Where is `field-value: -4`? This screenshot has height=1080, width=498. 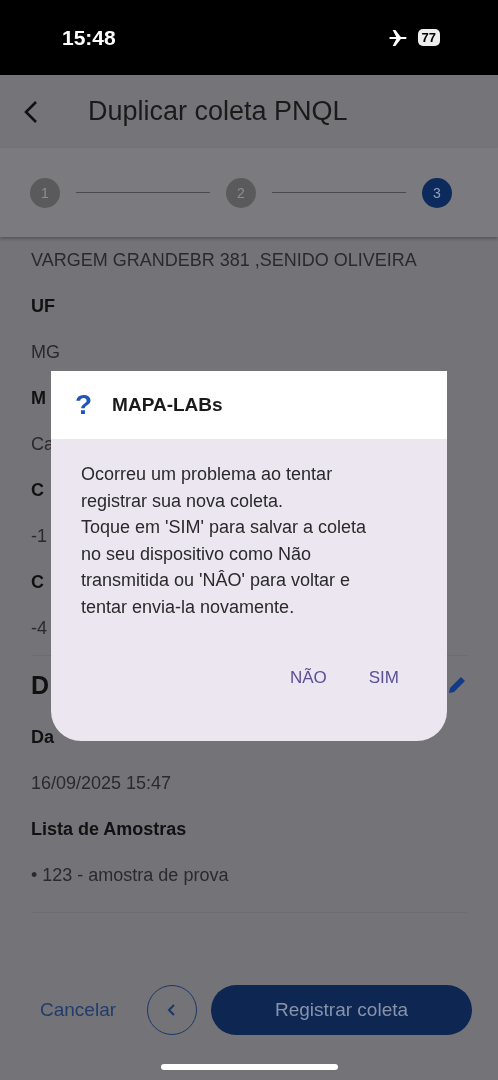
field-value: -4 is located at coordinates (39, 628).